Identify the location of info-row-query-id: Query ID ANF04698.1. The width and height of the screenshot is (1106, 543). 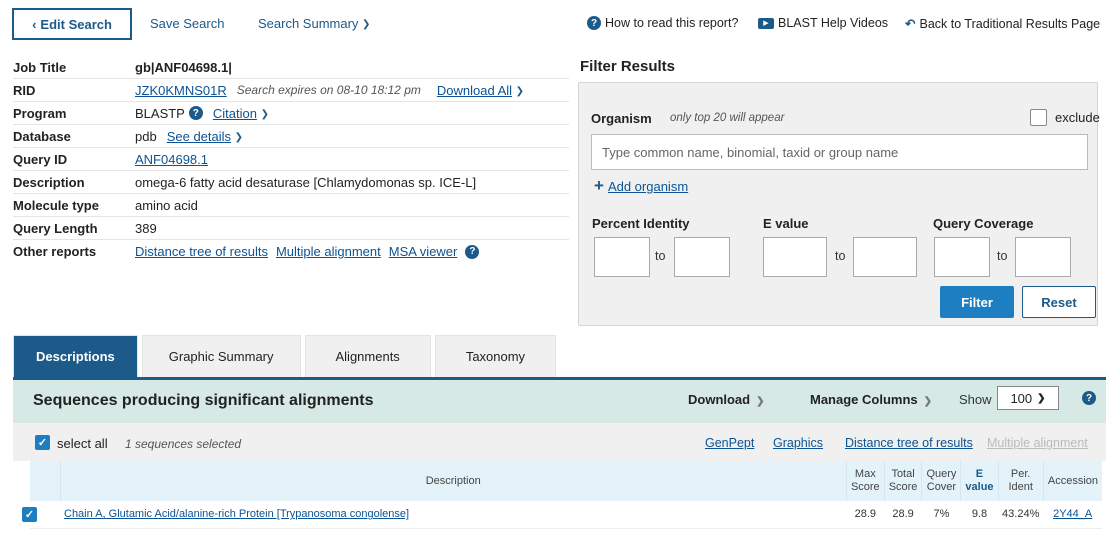
(291, 159).